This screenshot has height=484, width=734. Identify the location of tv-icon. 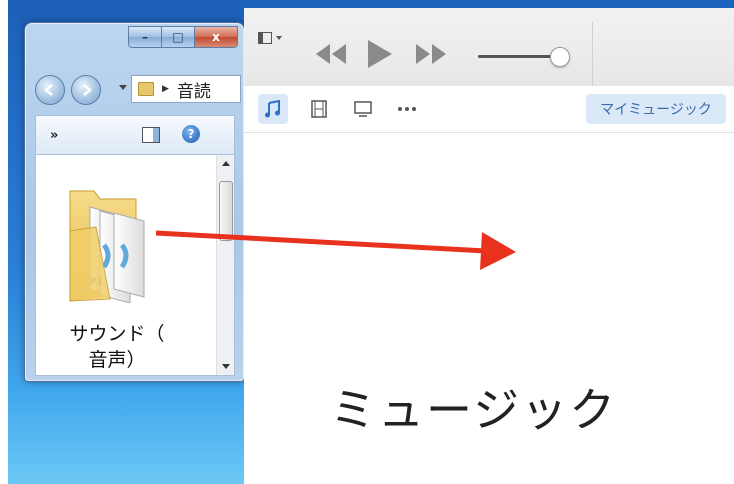
(363, 109).